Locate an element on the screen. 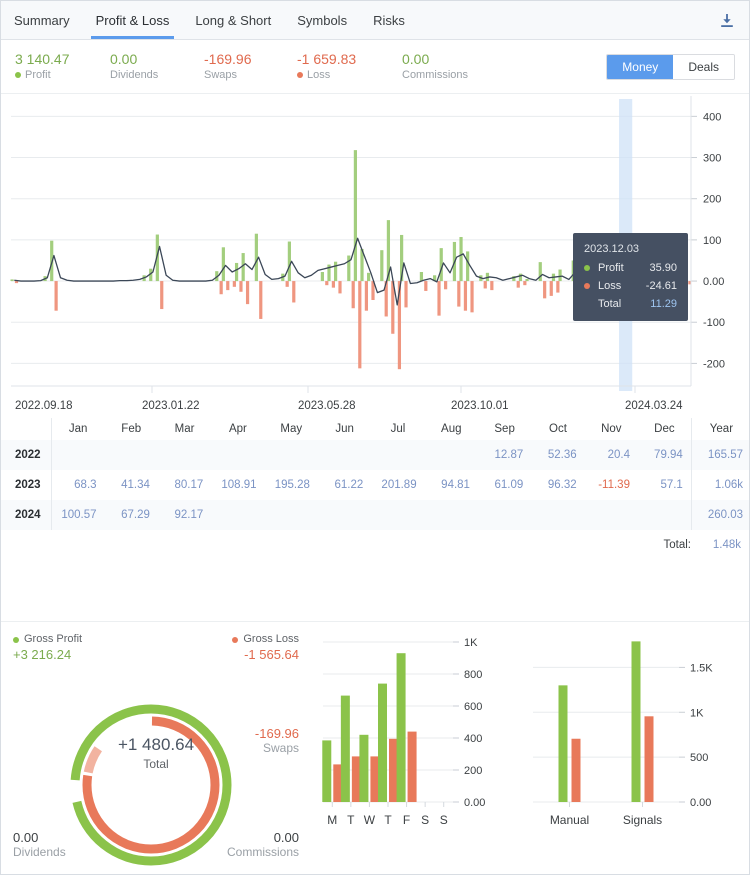 The height and width of the screenshot is (875, 750). tab-long-and-short: Long & Short is located at coordinates (233, 20).